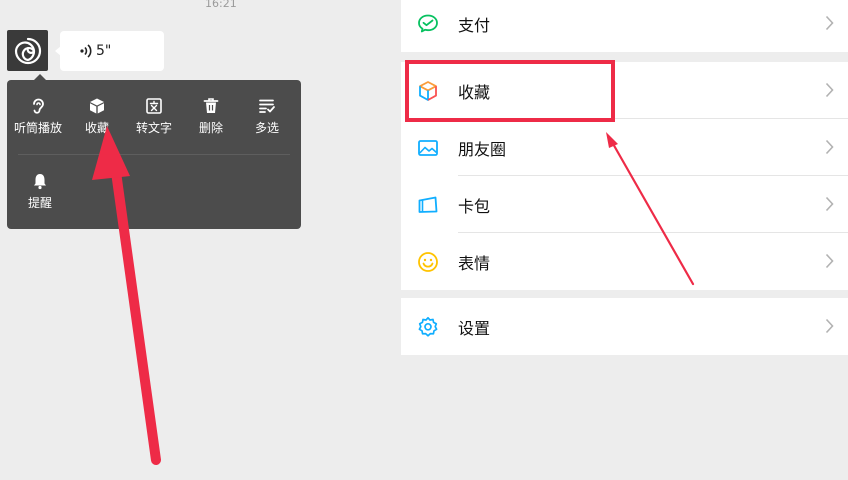 The image size is (848, 480). I want to click on voice-wave-icon, so click(86, 51).